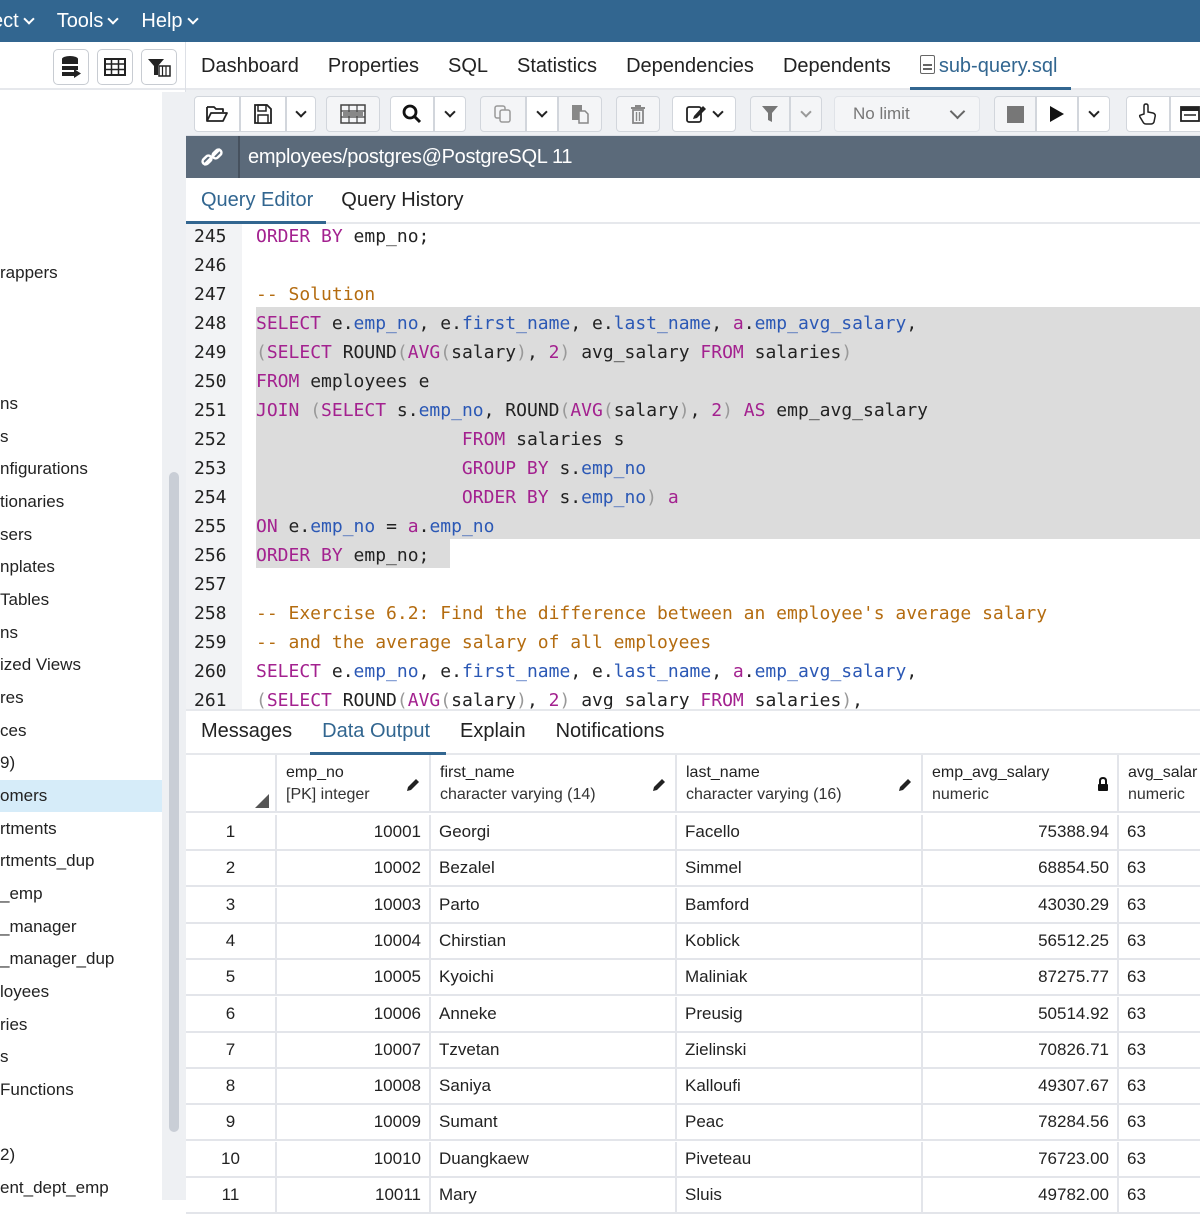 This screenshot has height=1214, width=1200. What do you see at coordinates (354, 904) in the screenshot?
I see `cell-emp-no: 10003` at bounding box center [354, 904].